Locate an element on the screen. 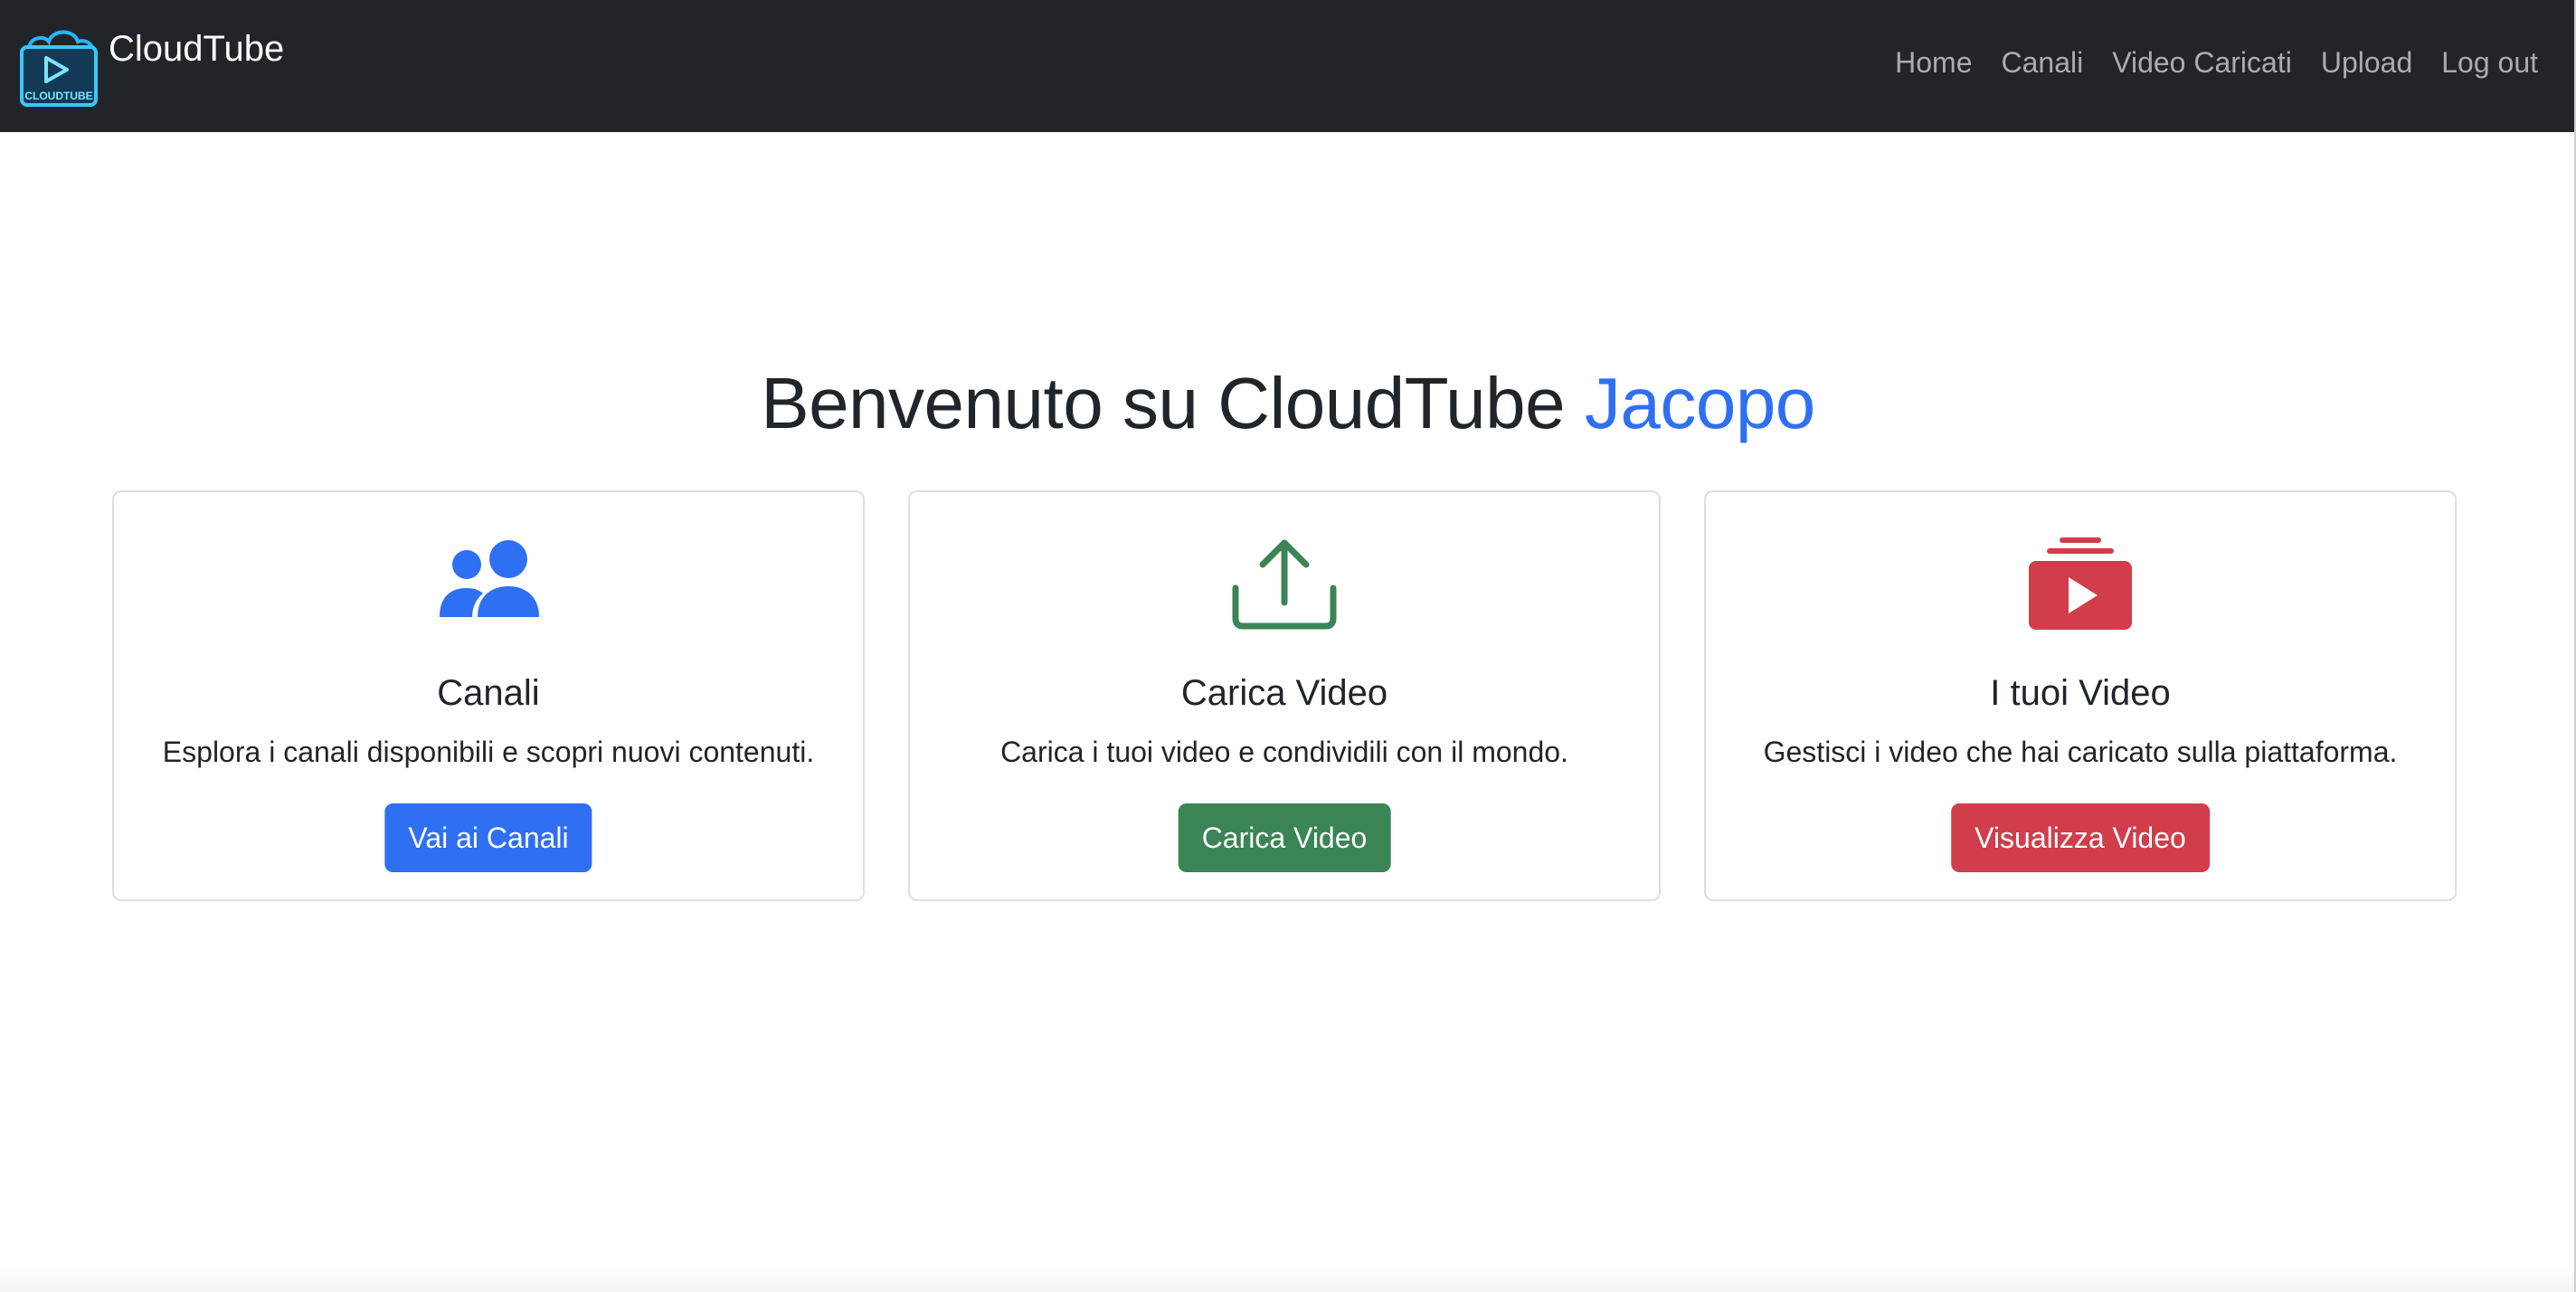  go-to-channels-button: Vai ai Canali is located at coordinates (488, 838).